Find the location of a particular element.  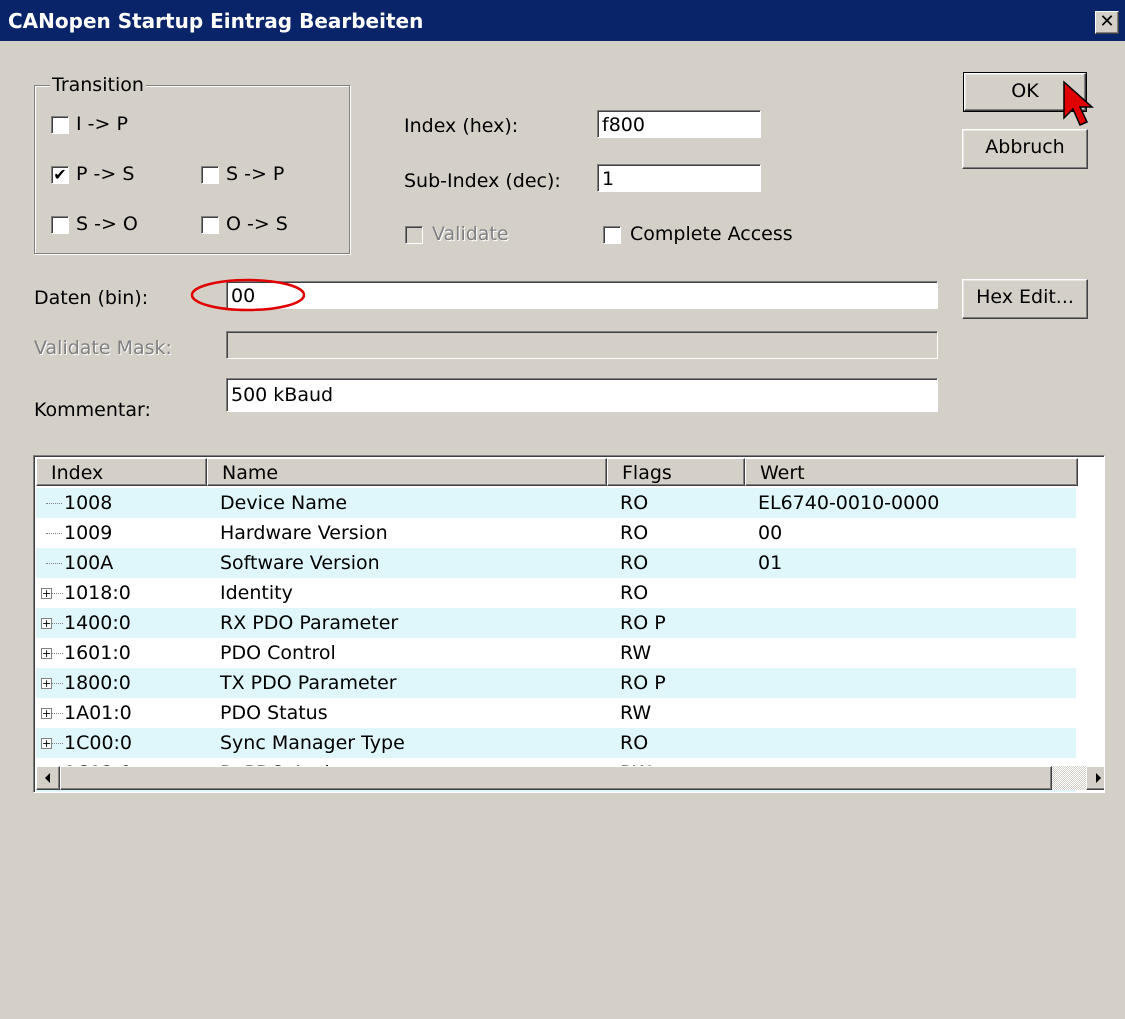

data-input: 00 is located at coordinates (582, 295).